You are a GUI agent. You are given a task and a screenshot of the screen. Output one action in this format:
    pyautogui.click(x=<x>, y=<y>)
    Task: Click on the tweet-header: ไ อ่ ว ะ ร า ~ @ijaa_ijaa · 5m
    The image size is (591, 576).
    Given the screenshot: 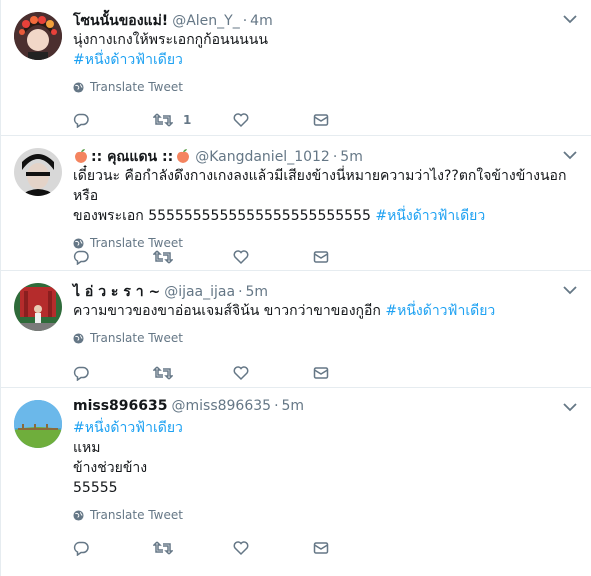 What is the action you would take?
    pyautogui.click(x=327, y=291)
    